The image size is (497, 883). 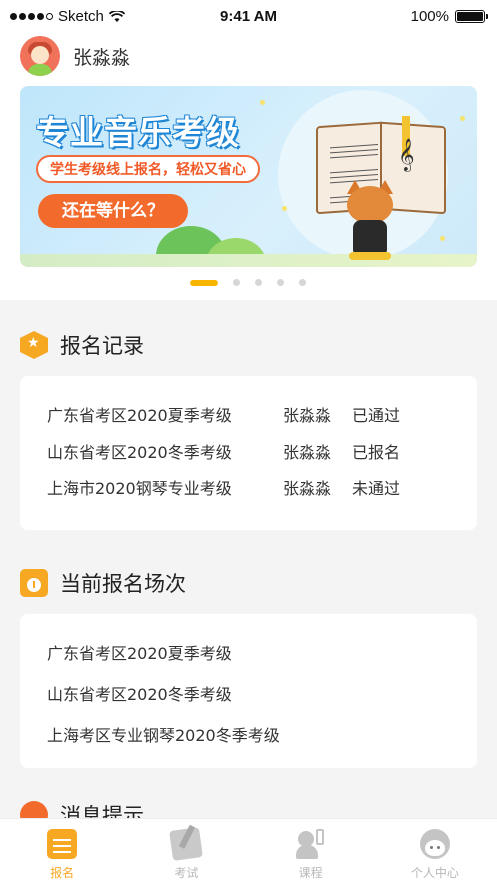 What do you see at coordinates (248, 260) in the screenshot?
I see `ground-illustration` at bounding box center [248, 260].